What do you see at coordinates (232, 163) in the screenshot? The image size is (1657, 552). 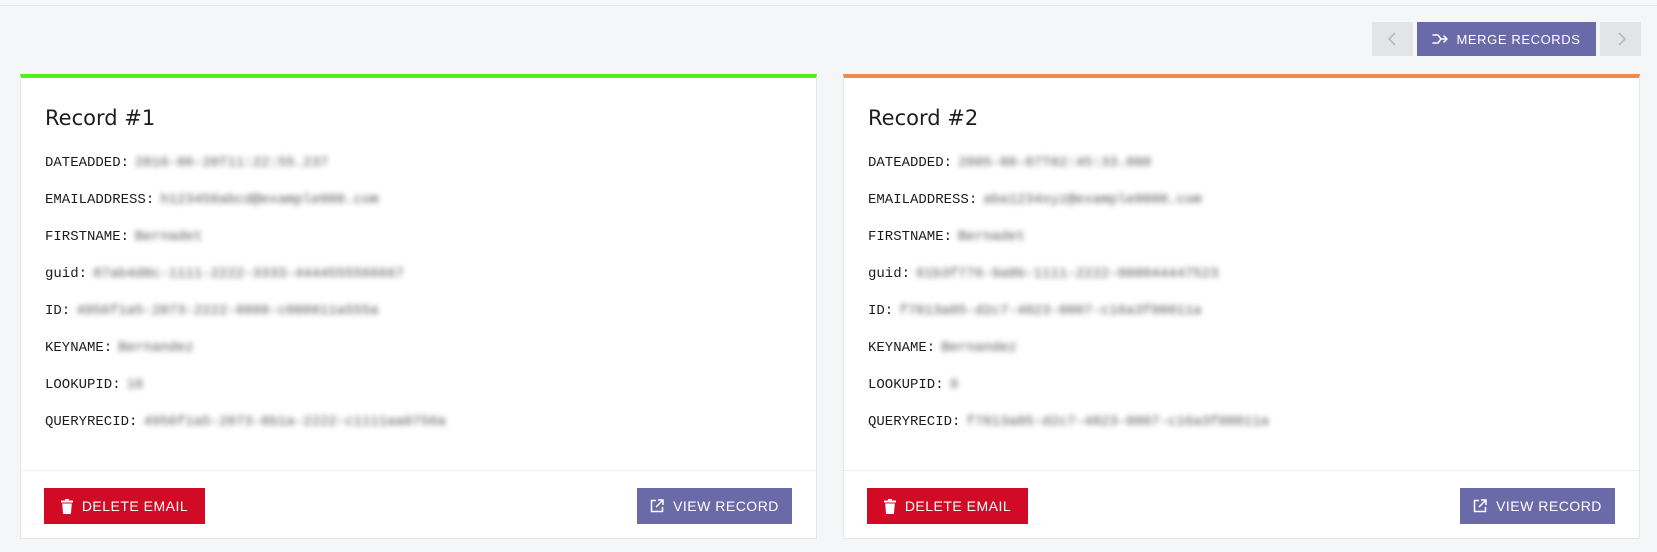 I see `field-value: 2016-06-20T11:22:55.237` at bounding box center [232, 163].